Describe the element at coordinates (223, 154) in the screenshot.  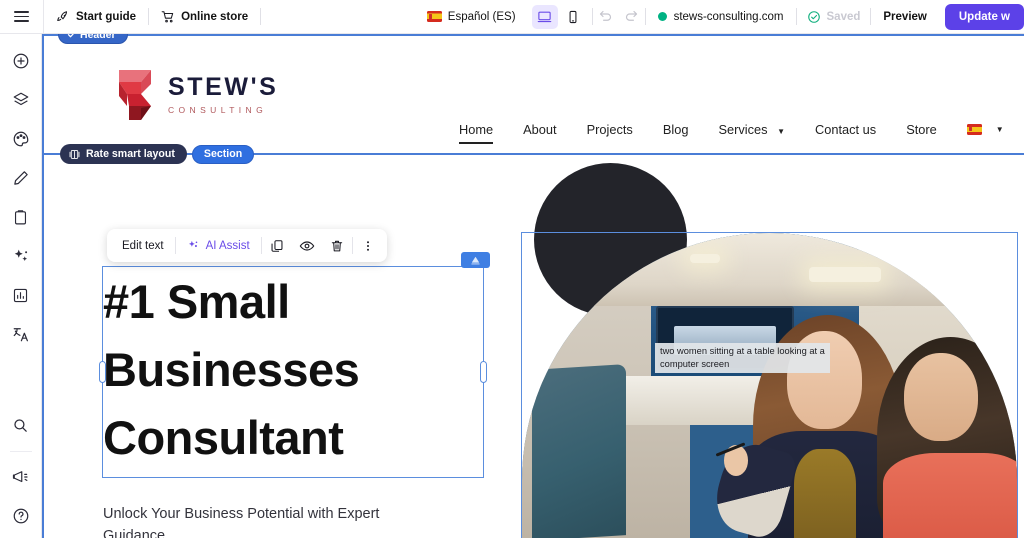
I see `section-badge: Section` at that location.